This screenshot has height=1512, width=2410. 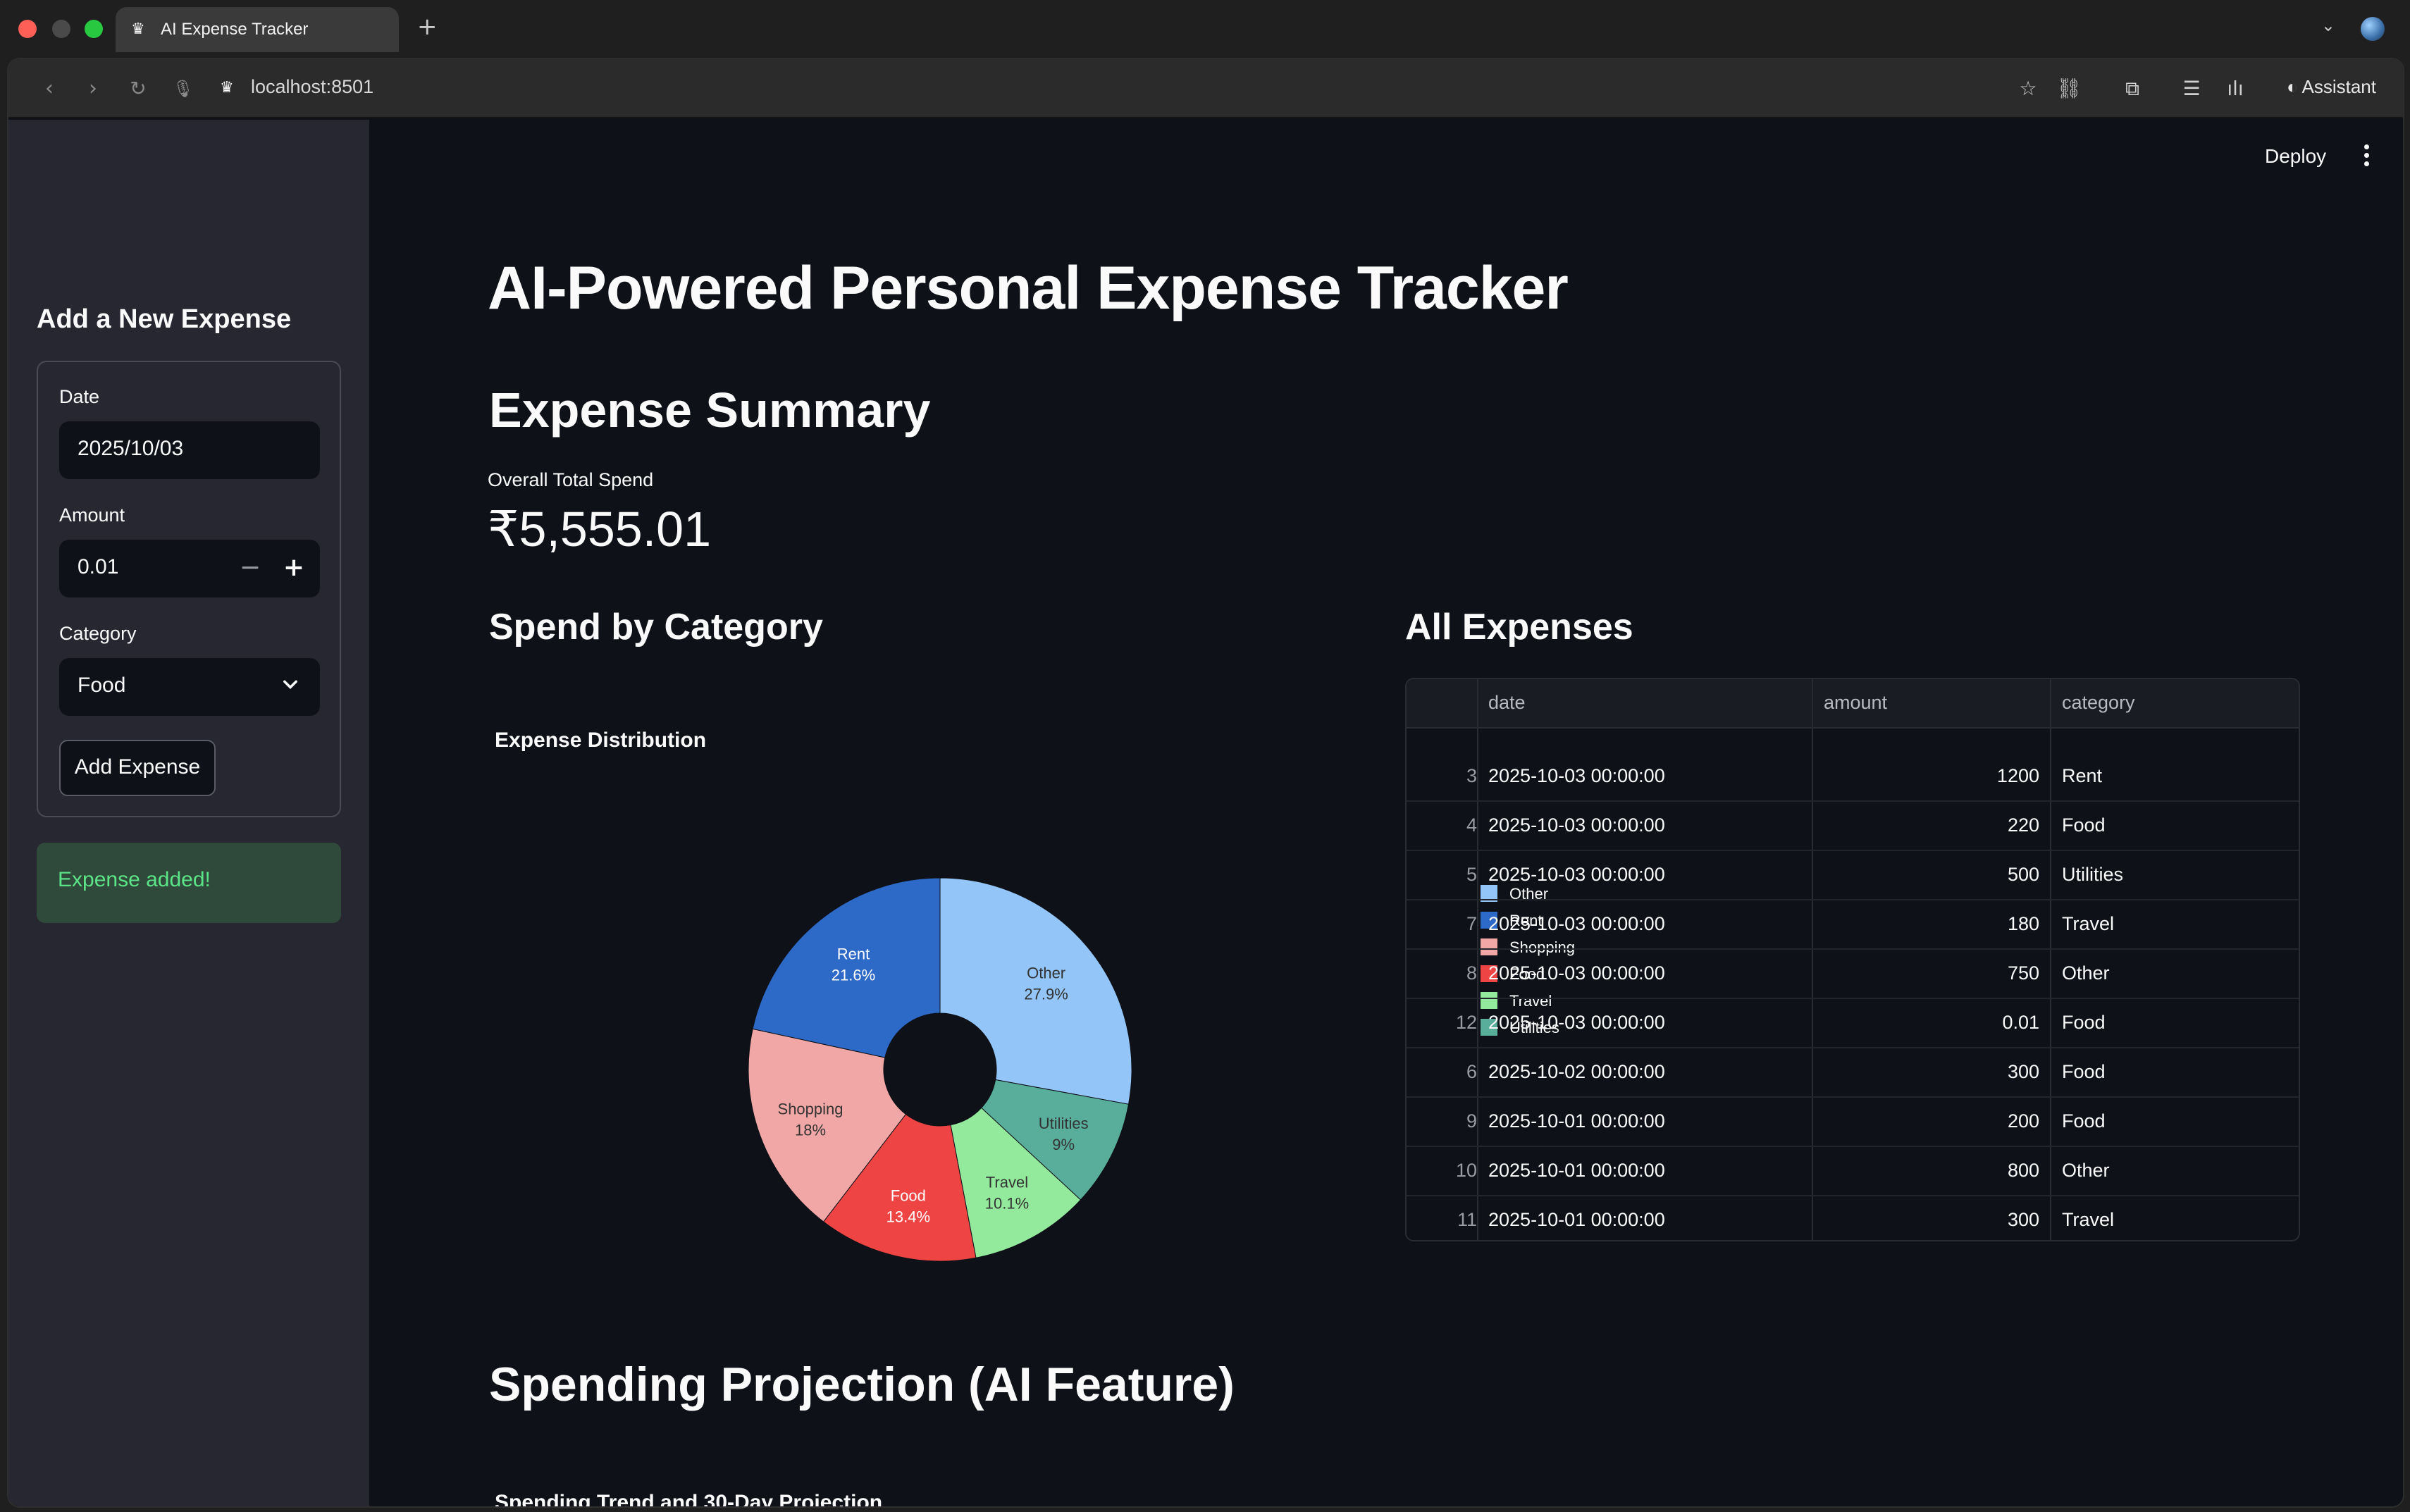 What do you see at coordinates (689, 1499) in the screenshot?
I see `projection-chart-title: Spending Trend and 30-Day Projection` at bounding box center [689, 1499].